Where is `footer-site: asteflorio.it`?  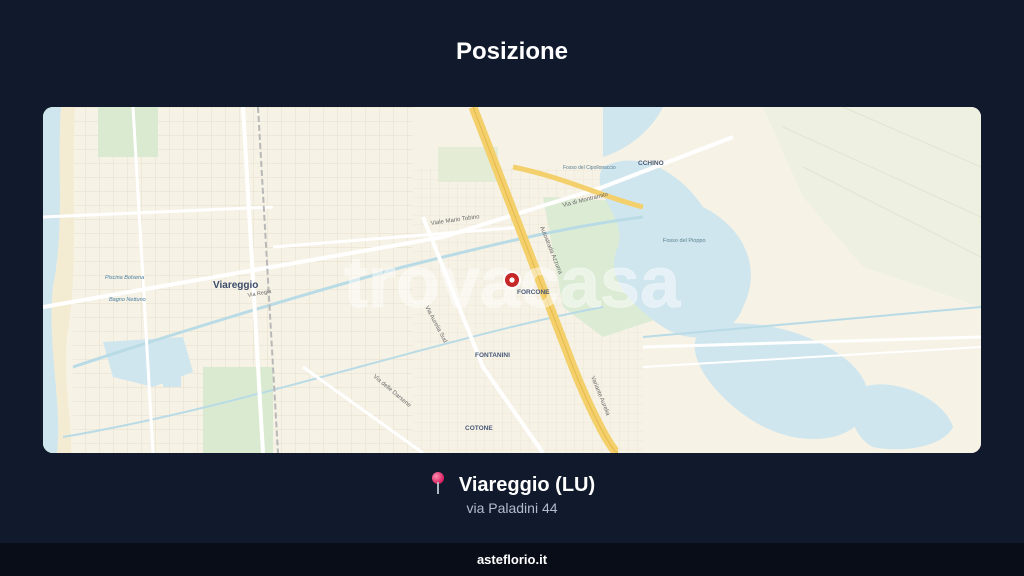 footer-site: asteflorio.it is located at coordinates (512, 559).